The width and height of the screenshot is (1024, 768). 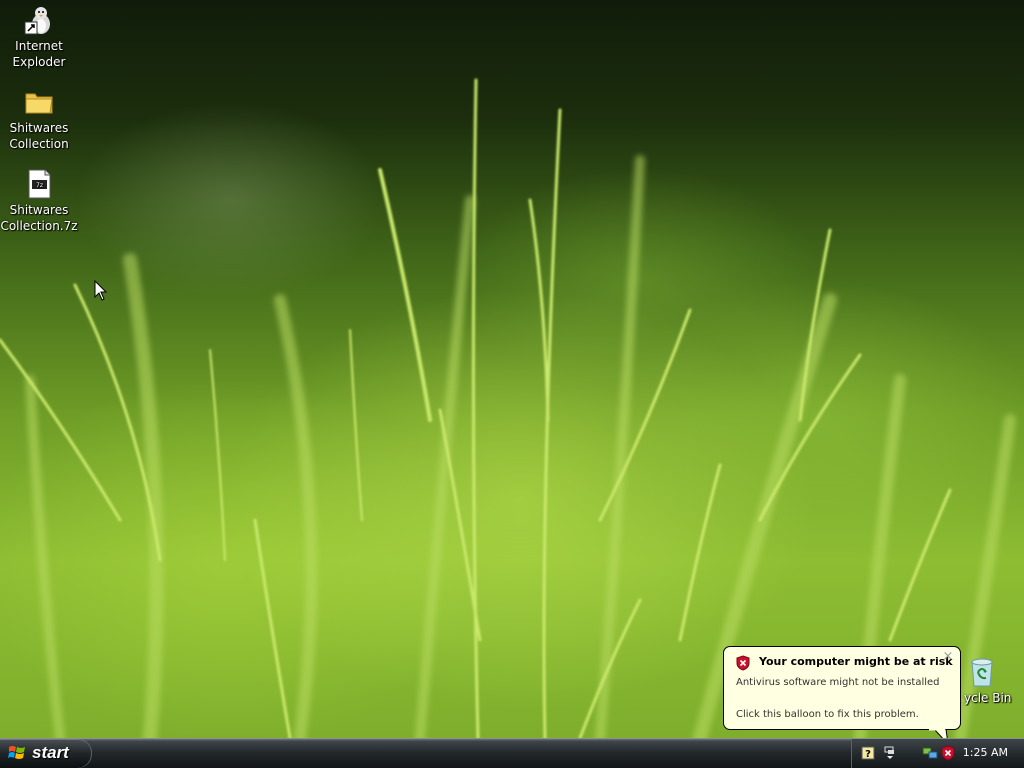 What do you see at coordinates (37, 21) in the screenshot?
I see `ie-icon` at bounding box center [37, 21].